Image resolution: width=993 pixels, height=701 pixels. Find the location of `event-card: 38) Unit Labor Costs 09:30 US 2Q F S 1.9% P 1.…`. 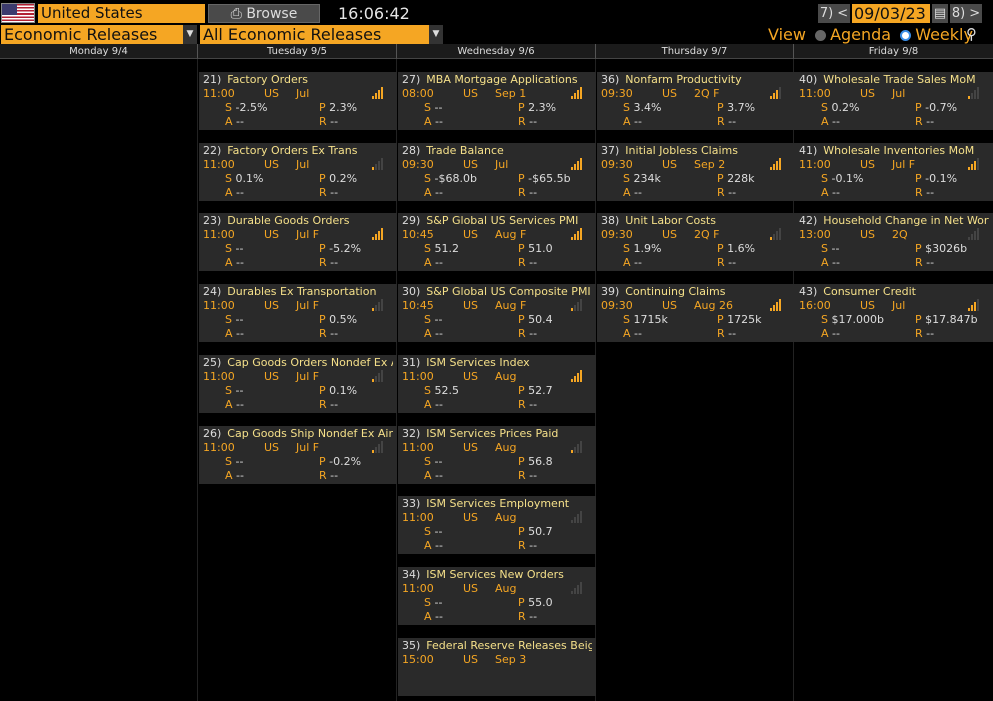

event-card: 38) Unit Labor Costs 09:30 US 2Q F S 1.9% P 1.… is located at coordinates (696, 242).